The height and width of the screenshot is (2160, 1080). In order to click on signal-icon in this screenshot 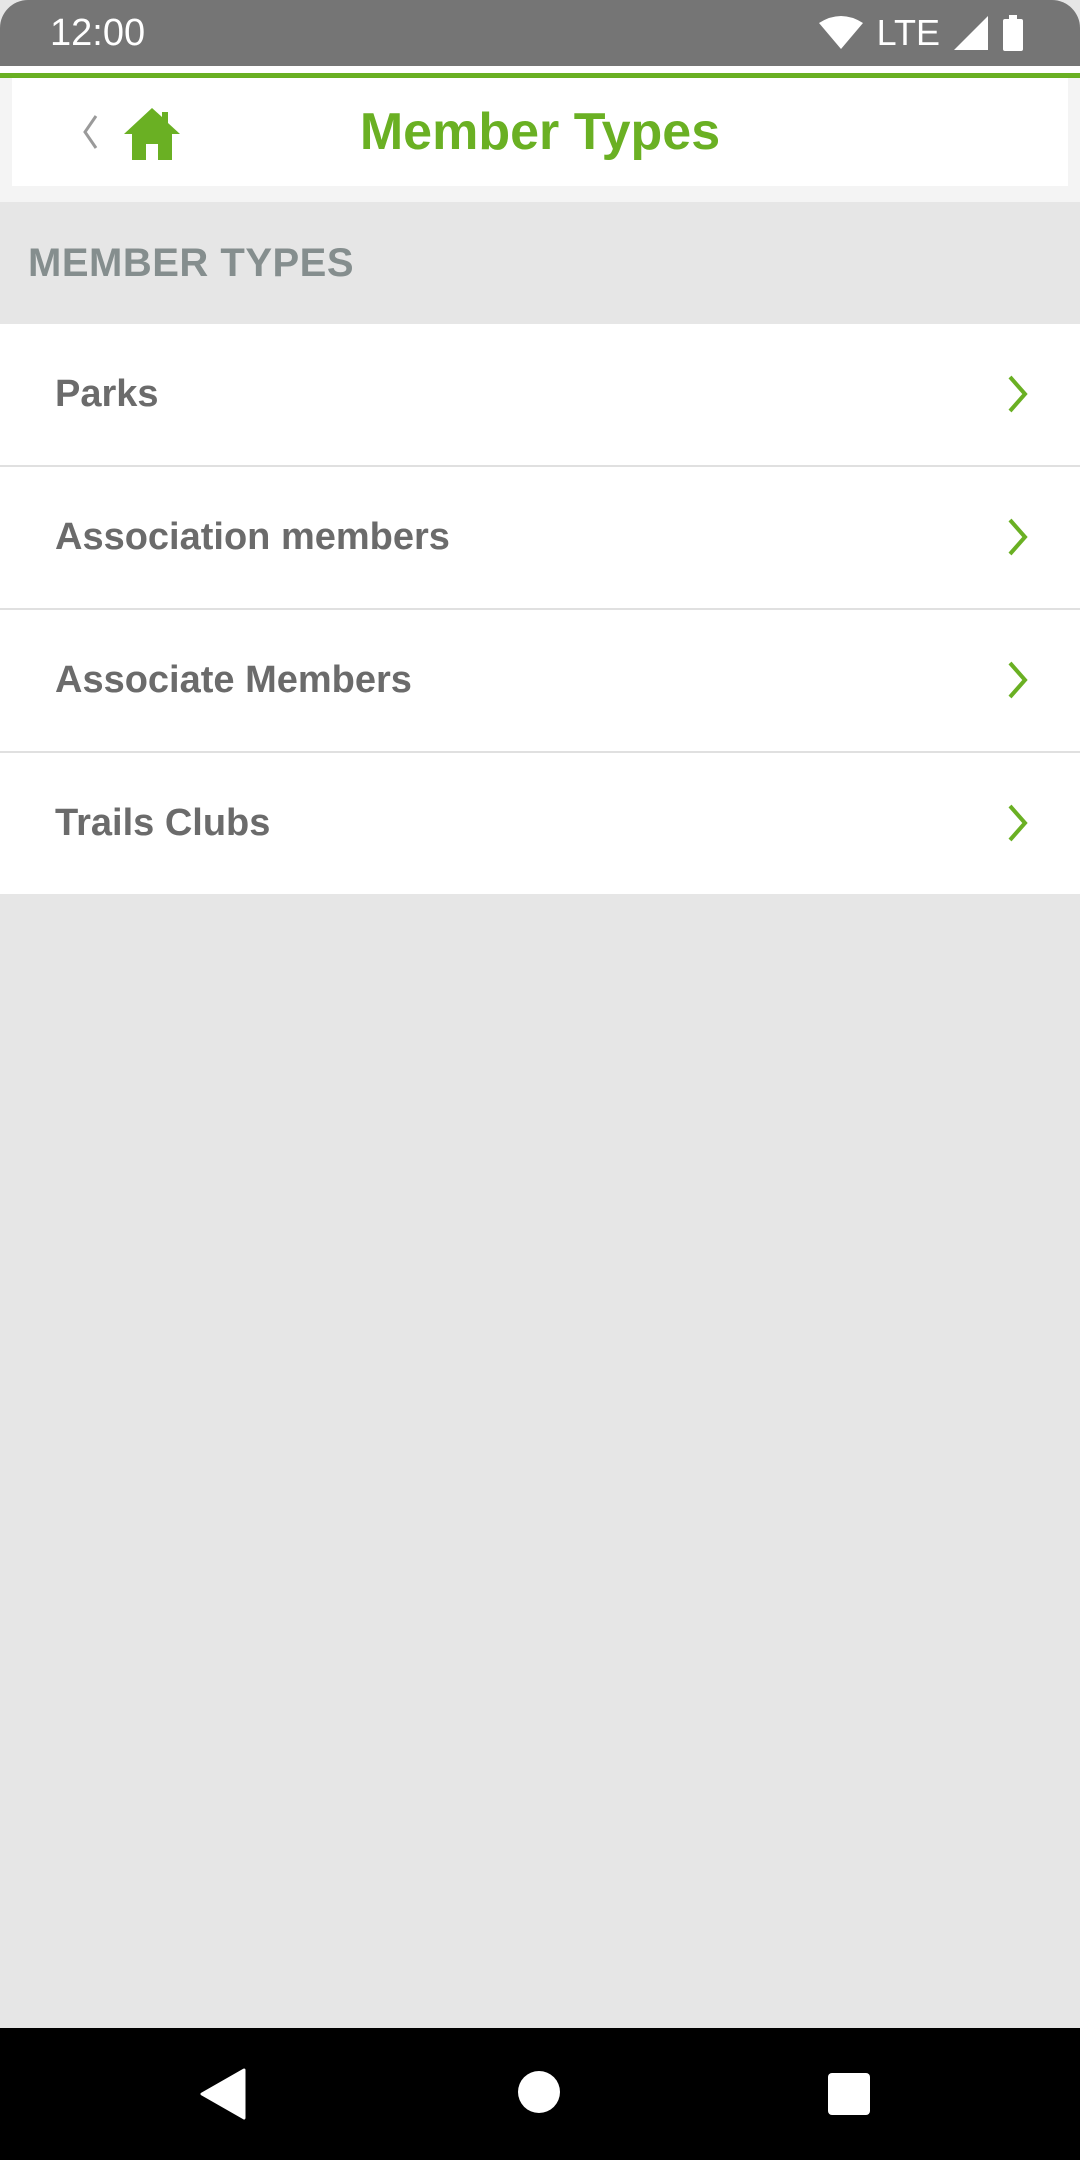, I will do `click(971, 33)`.